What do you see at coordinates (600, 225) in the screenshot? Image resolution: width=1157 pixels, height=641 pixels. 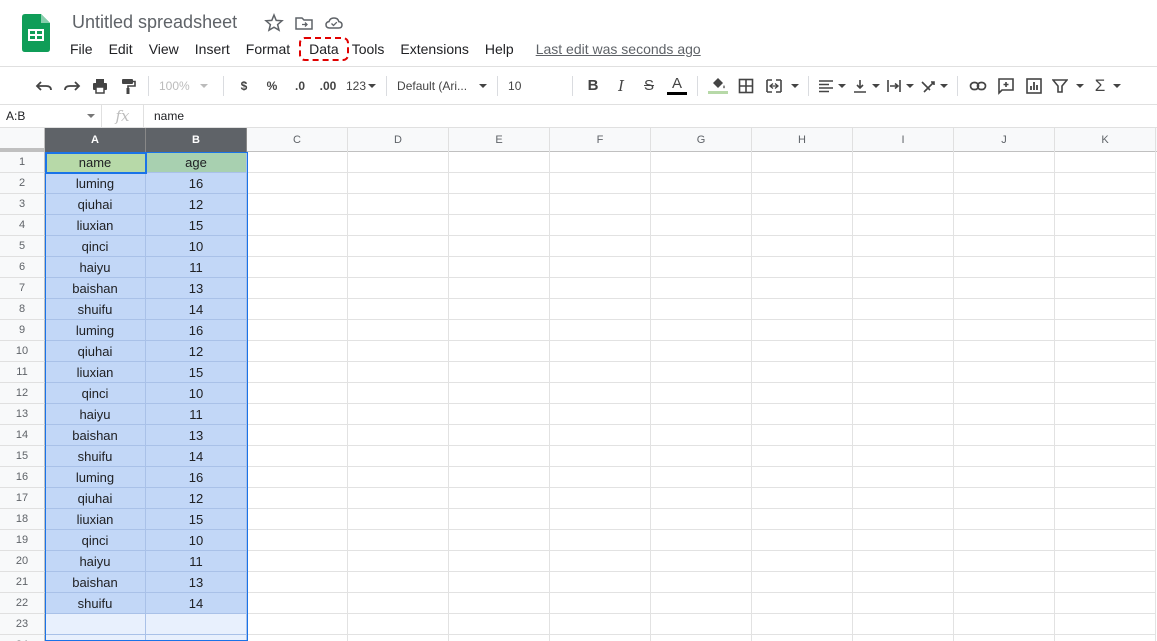 I see `cell-f4` at bounding box center [600, 225].